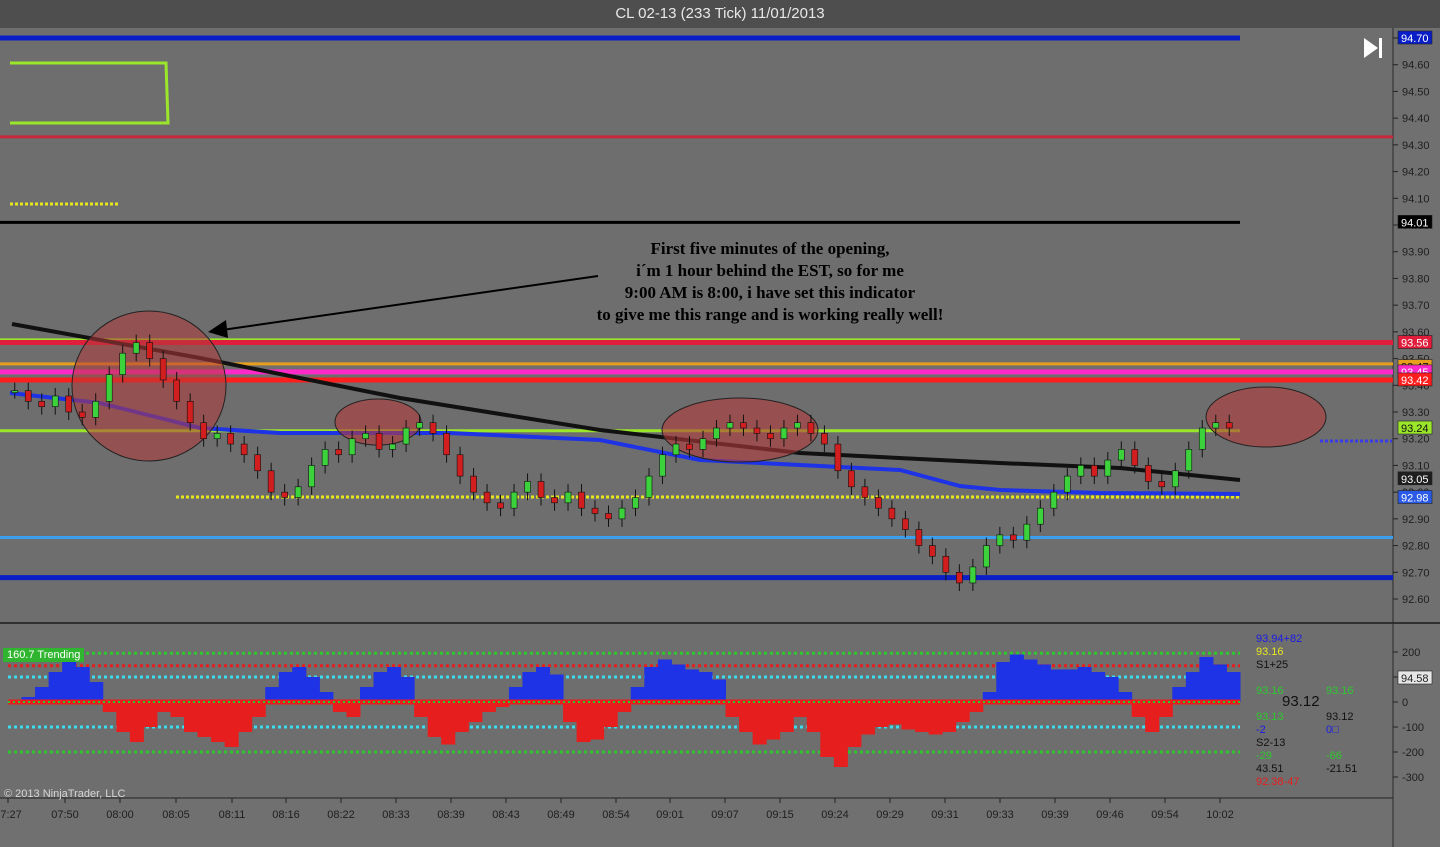 The height and width of the screenshot is (847, 1440). Describe the element at coordinates (451, 815) in the screenshot. I see `x-tick-label: 08:39` at that location.